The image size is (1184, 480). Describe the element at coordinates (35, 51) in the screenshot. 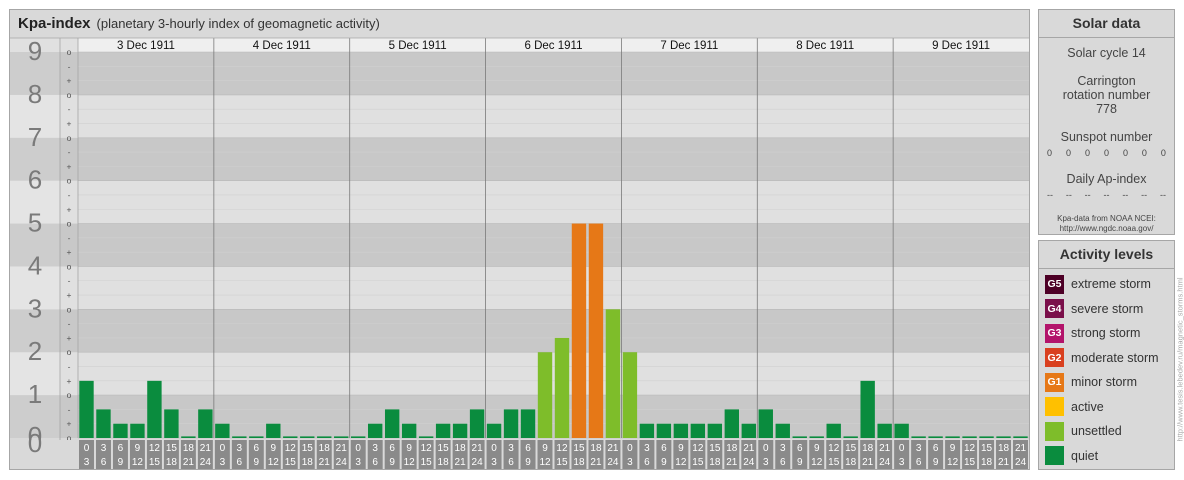

I see `y-tick-label: 9` at that location.